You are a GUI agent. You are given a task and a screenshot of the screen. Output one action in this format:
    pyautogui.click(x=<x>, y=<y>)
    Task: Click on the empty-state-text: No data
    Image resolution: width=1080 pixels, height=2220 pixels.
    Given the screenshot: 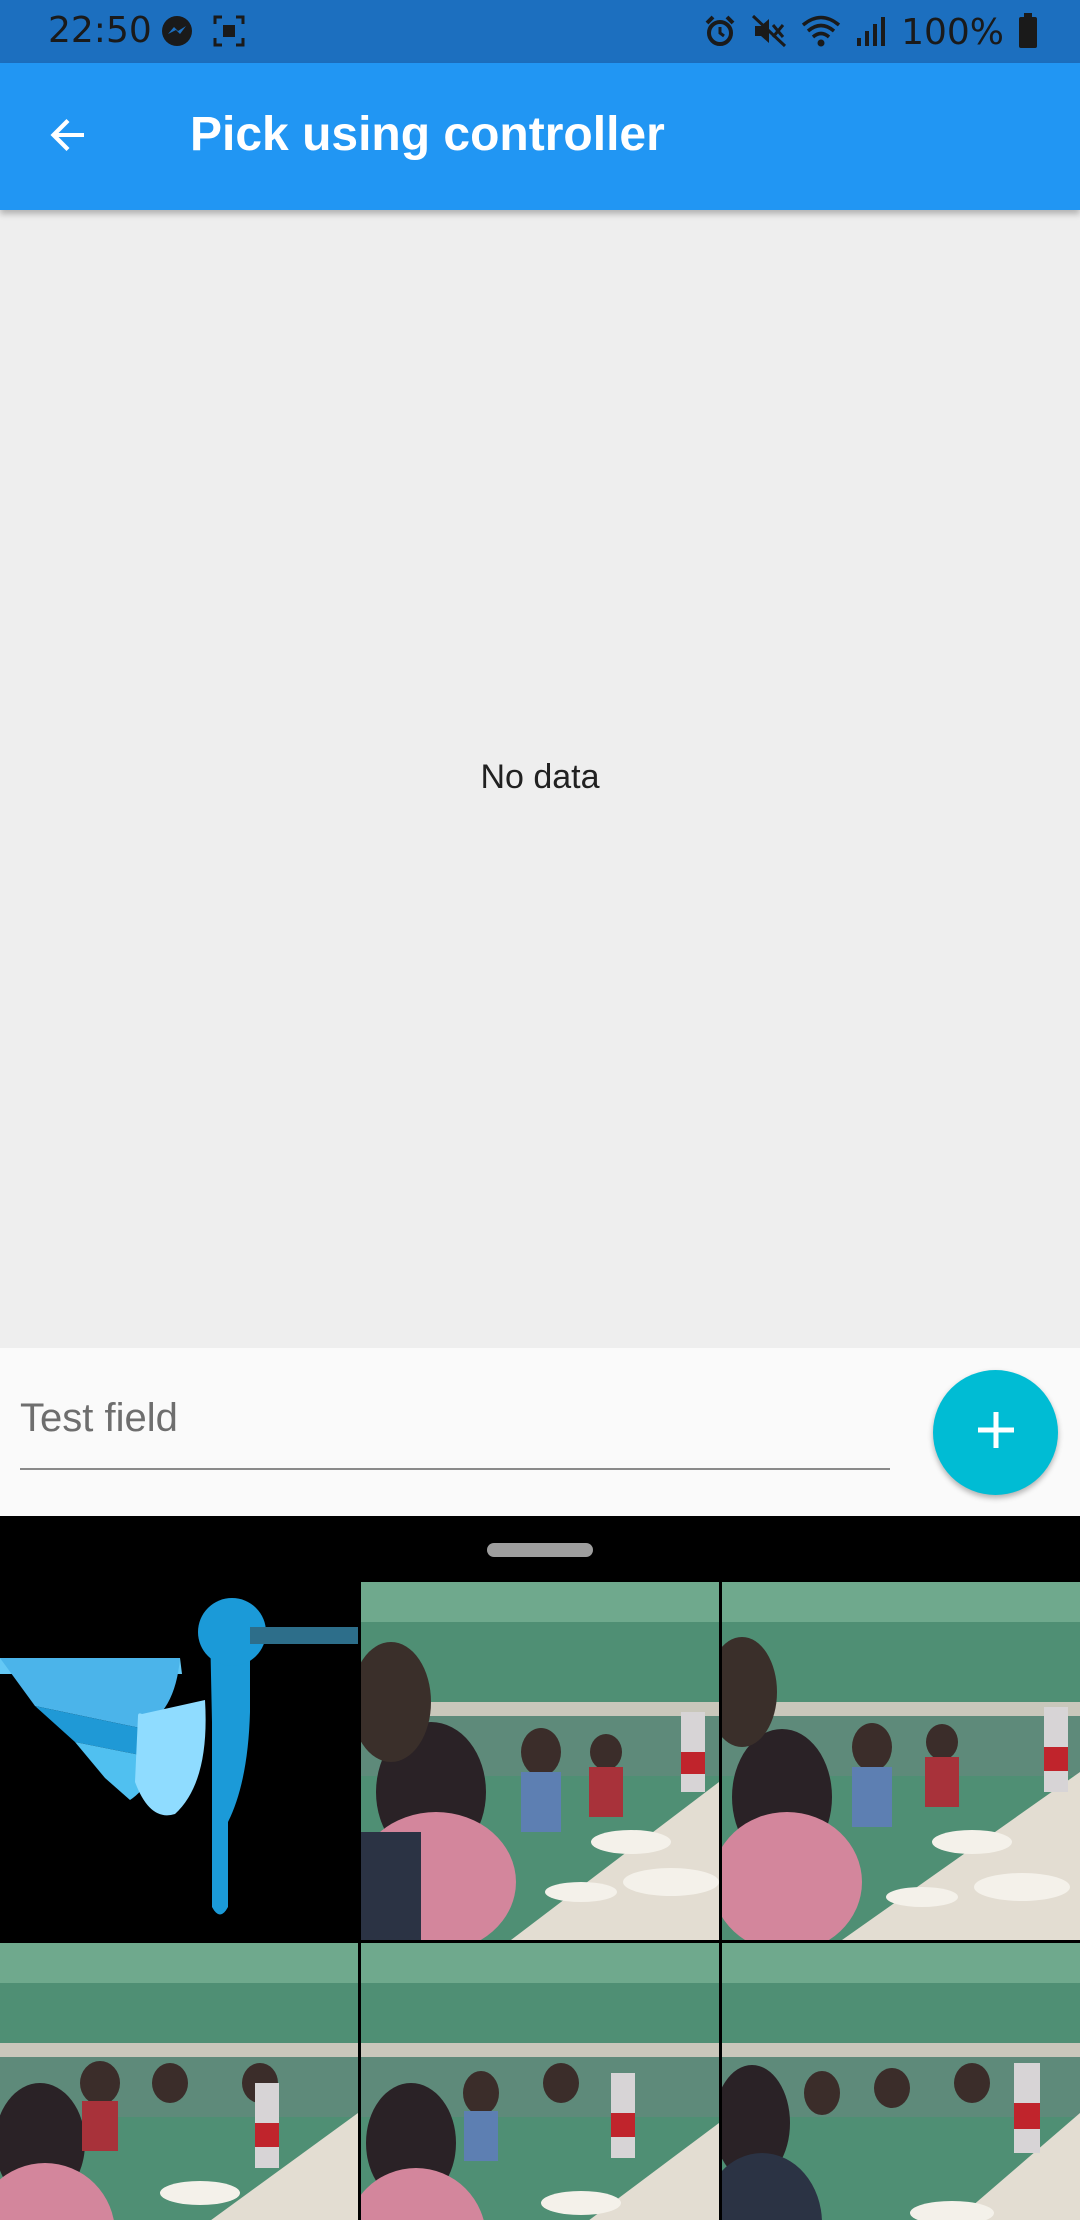 What is the action you would take?
    pyautogui.click(x=540, y=777)
    